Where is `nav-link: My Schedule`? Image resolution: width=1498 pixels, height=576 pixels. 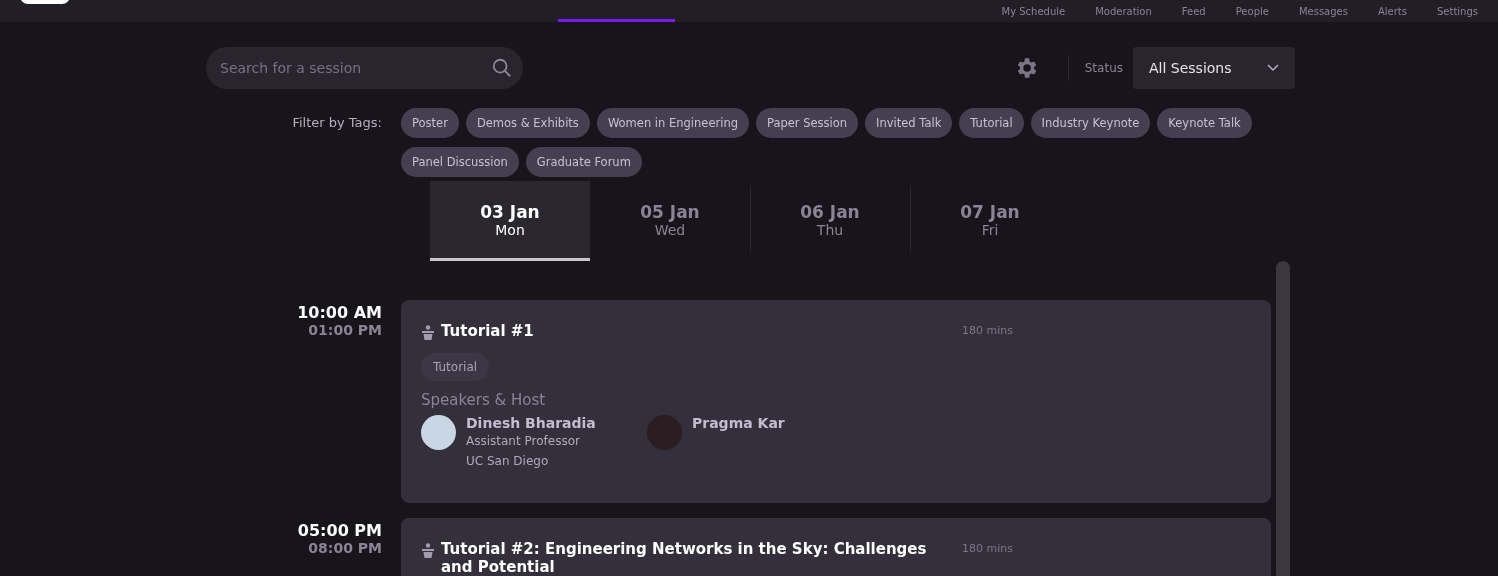
nav-link: My Schedule is located at coordinates (1033, 14).